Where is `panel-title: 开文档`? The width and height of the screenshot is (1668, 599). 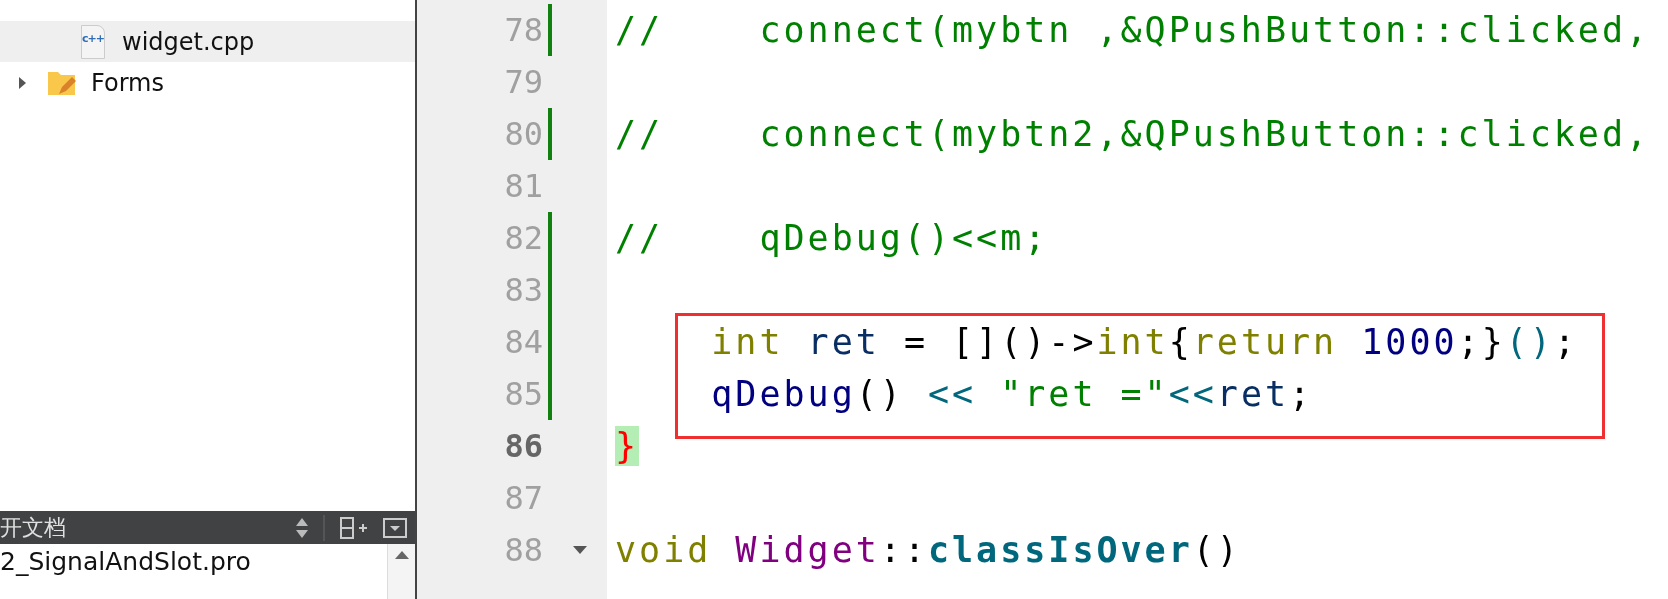
panel-title: 开文档 is located at coordinates (33, 527).